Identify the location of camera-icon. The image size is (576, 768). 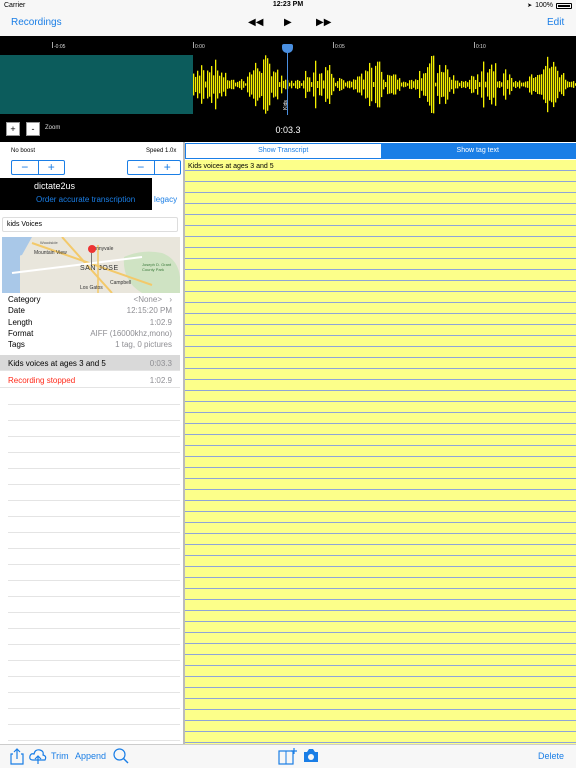
(311, 755).